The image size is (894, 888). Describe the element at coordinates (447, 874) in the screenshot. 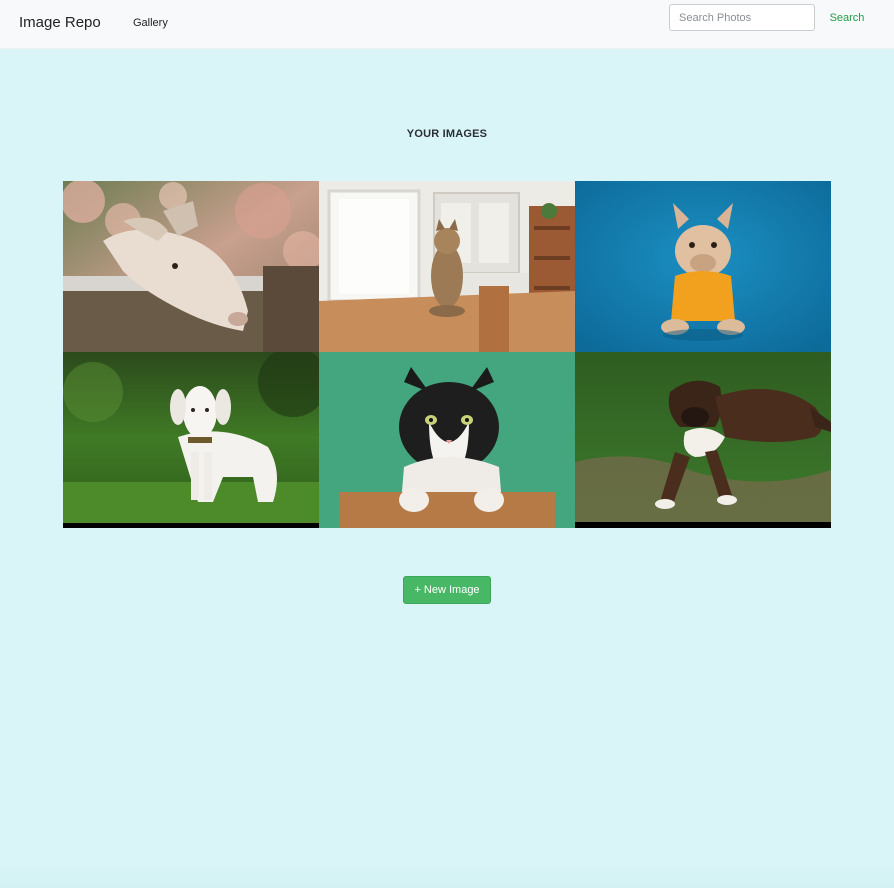

I see `page-bottom-fade` at that location.